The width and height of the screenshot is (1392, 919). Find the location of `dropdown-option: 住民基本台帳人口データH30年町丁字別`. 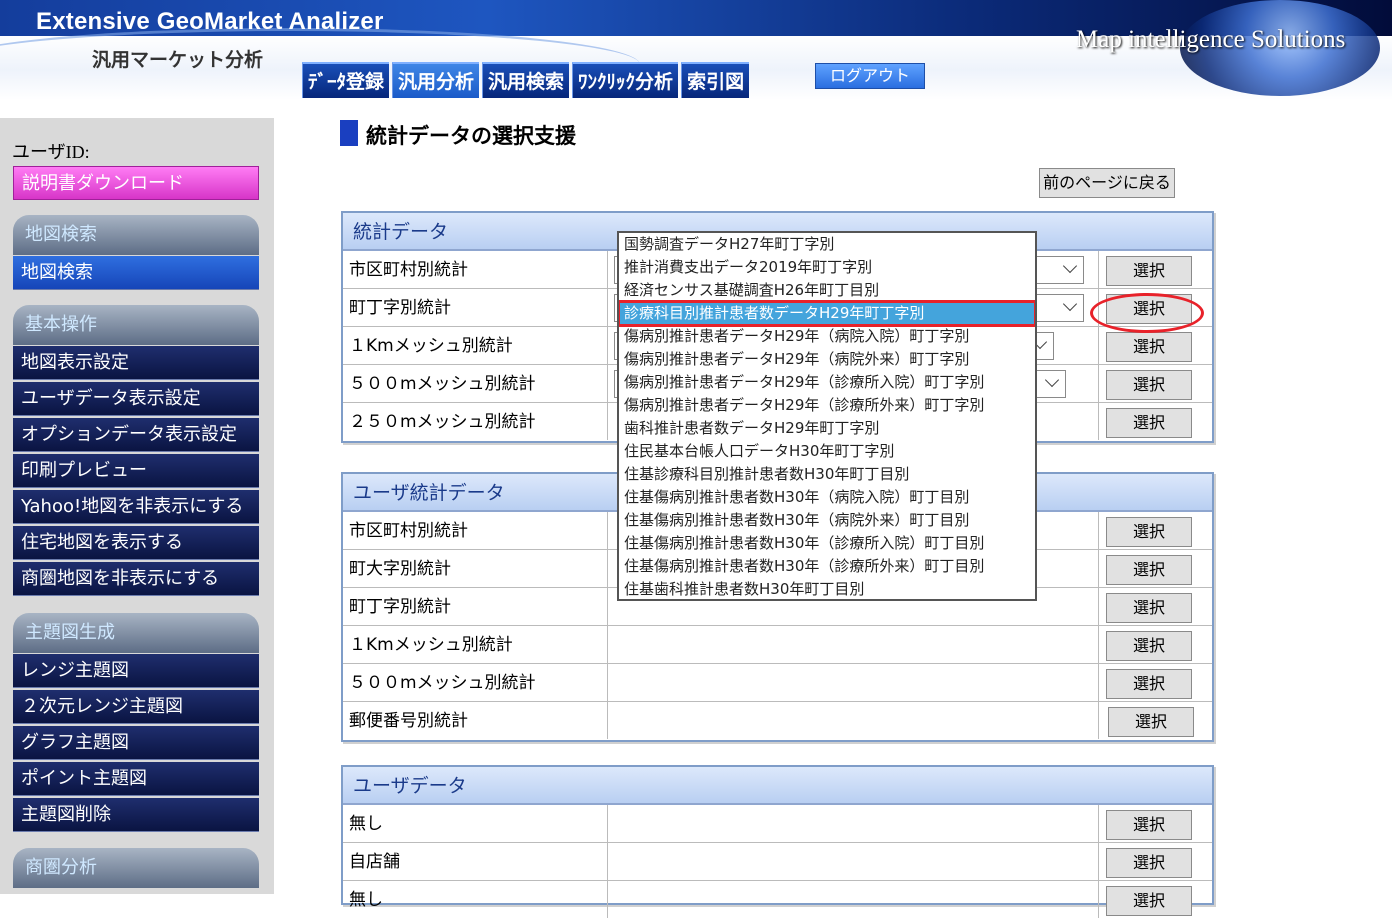

dropdown-option: 住民基本台帳人口データH30年町丁字別 is located at coordinates (827, 451).